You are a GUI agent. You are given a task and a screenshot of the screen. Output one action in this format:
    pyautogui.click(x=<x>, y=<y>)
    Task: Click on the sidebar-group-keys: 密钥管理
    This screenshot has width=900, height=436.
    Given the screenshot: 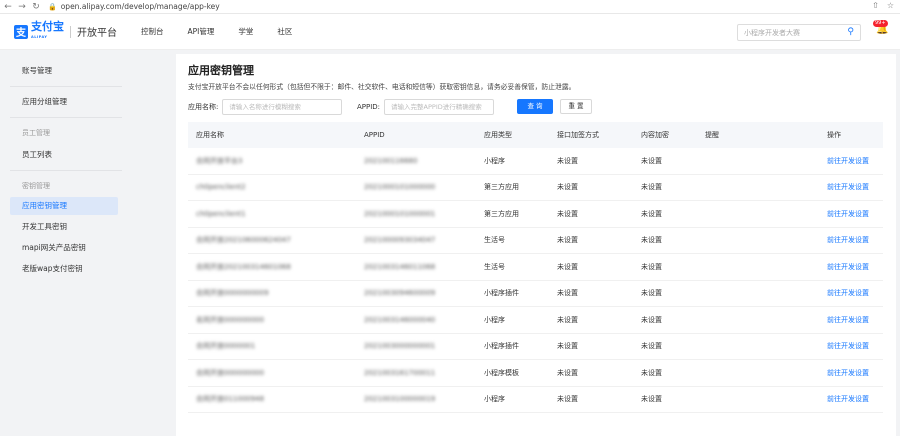 What is the action you would take?
    pyautogui.click(x=36, y=186)
    